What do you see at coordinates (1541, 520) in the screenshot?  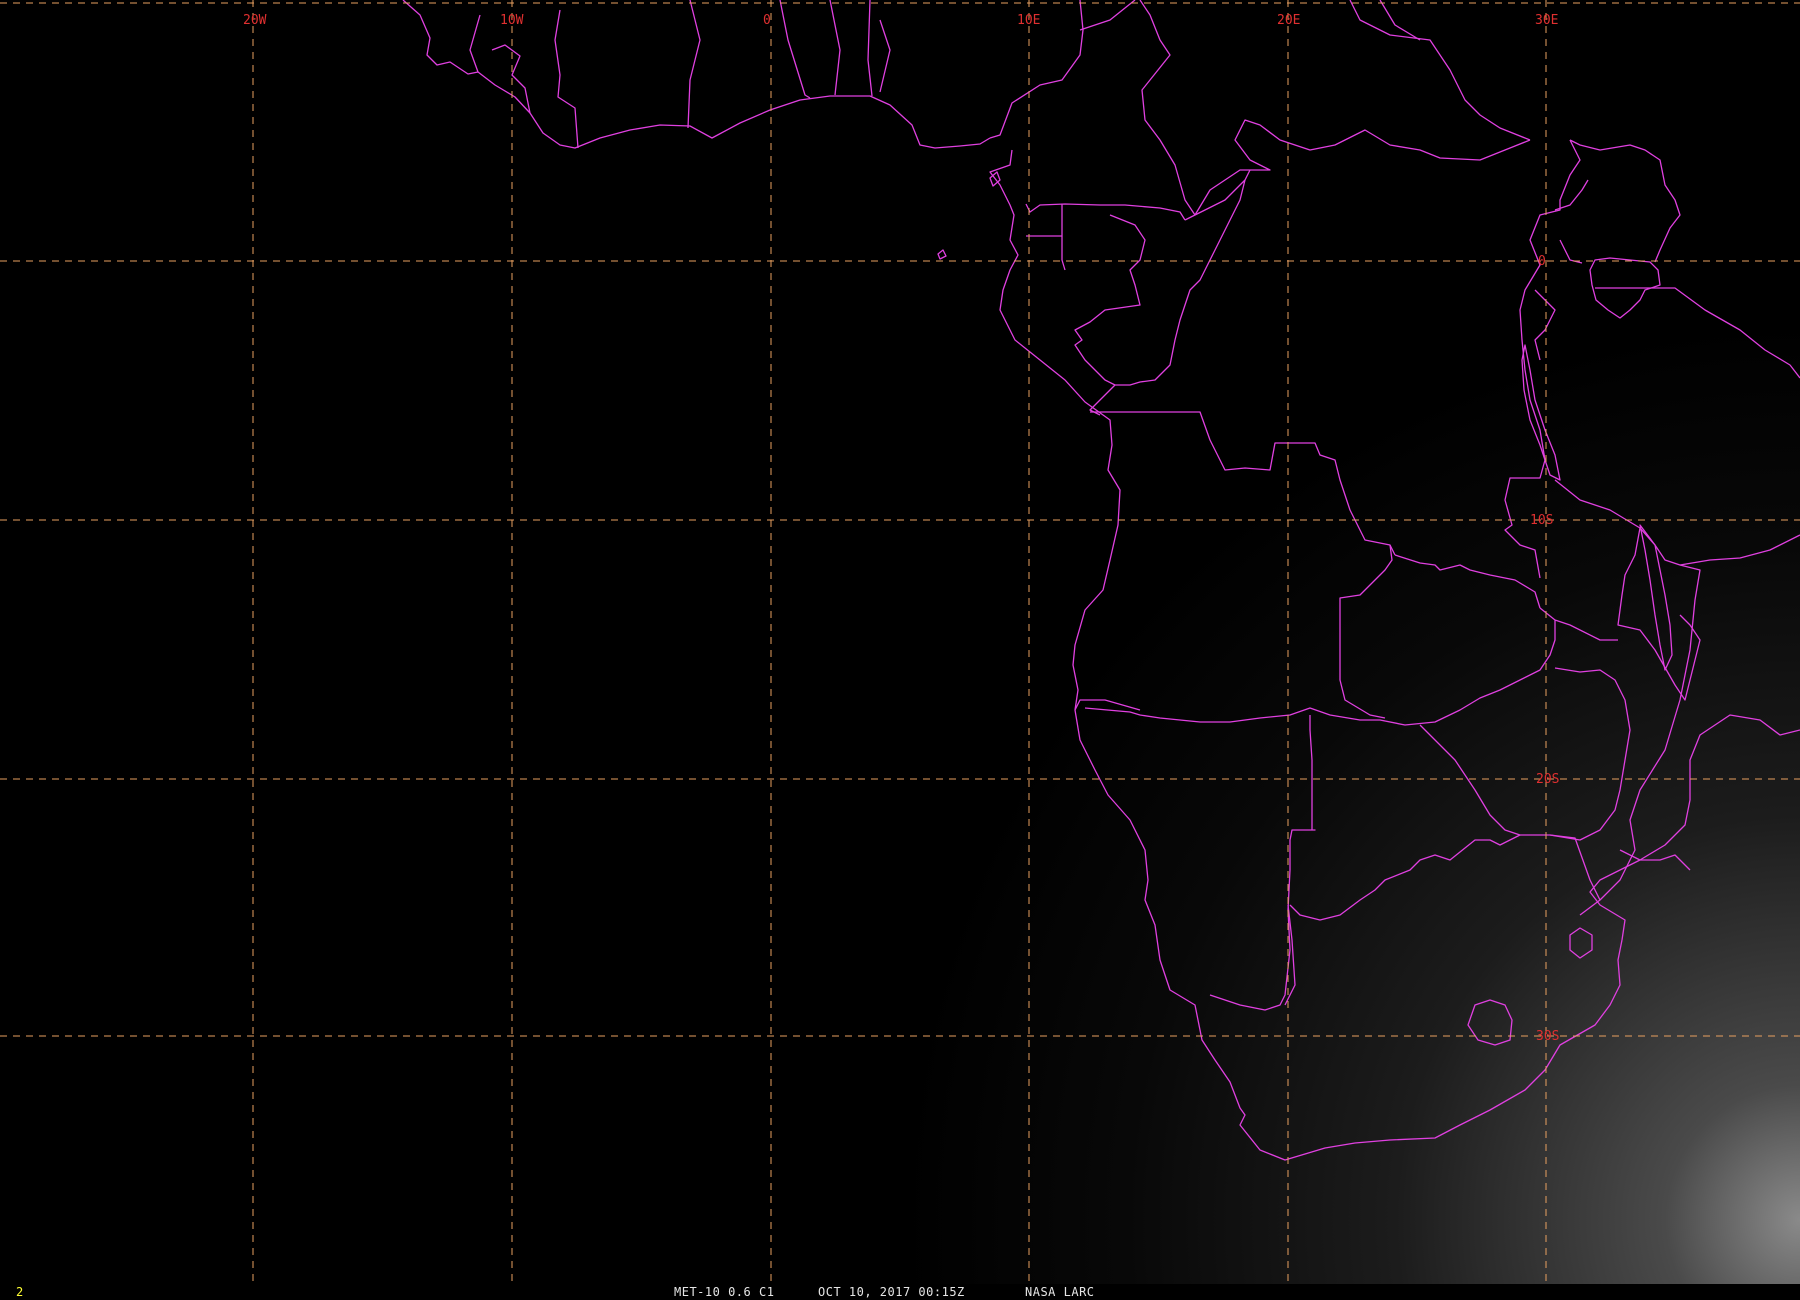 I see `lat-label-10s: 10S` at bounding box center [1541, 520].